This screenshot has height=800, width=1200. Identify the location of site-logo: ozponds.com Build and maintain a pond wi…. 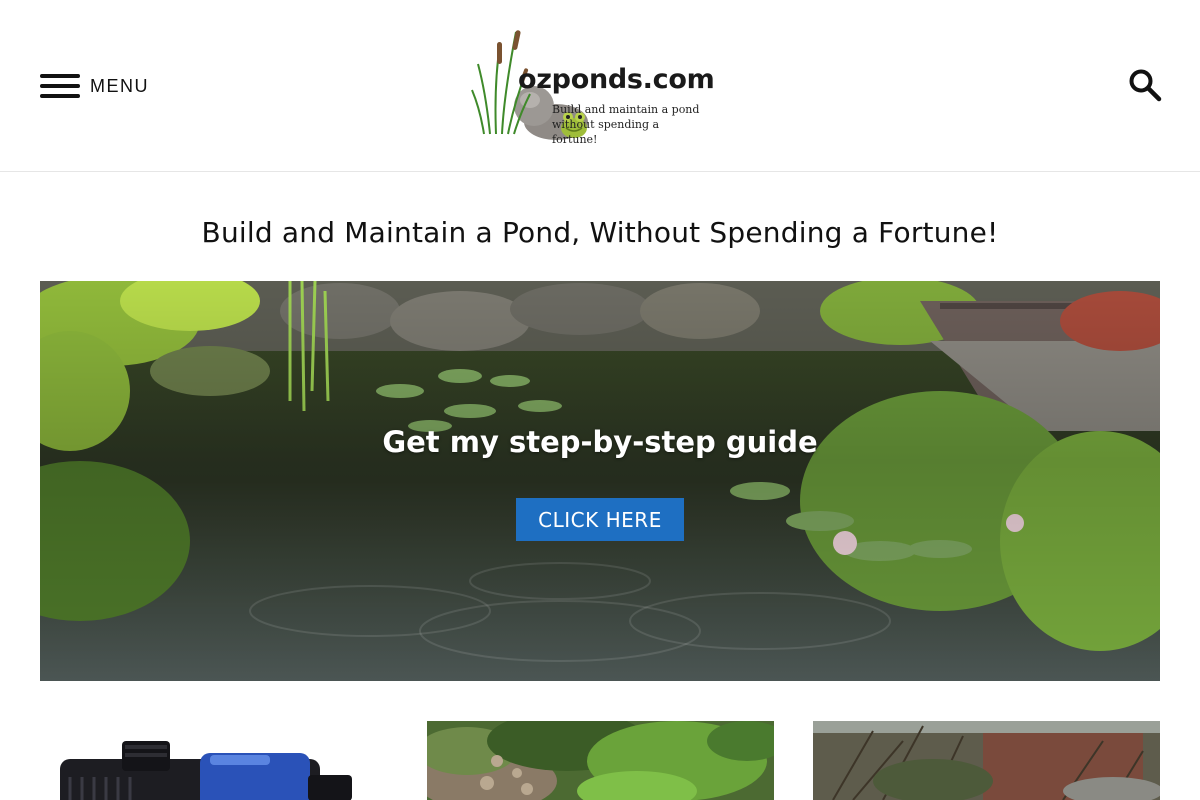
(592, 85).